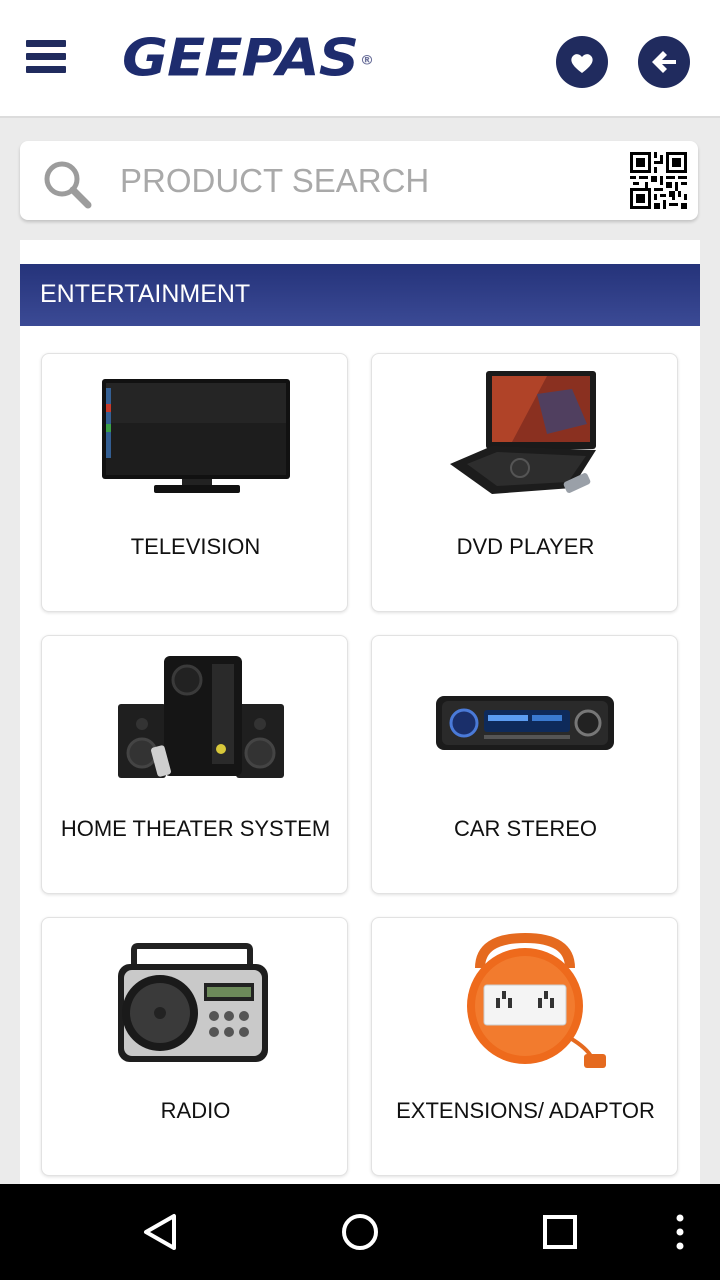  Describe the element at coordinates (195, 1110) in the screenshot. I see `product-label: RADIO` at that location.